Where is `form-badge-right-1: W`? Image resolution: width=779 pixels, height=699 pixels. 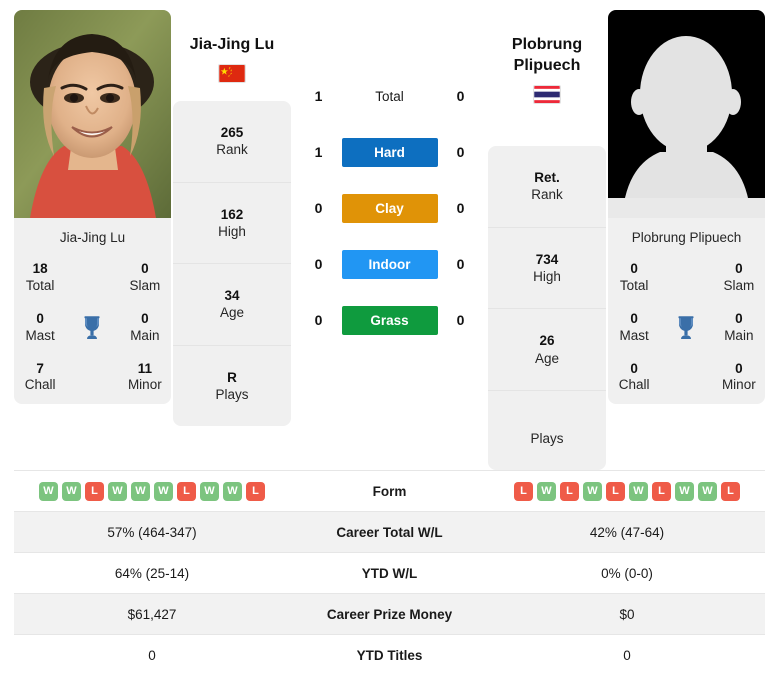
form-badge-right-1: W is located at coordinates (546, 491).